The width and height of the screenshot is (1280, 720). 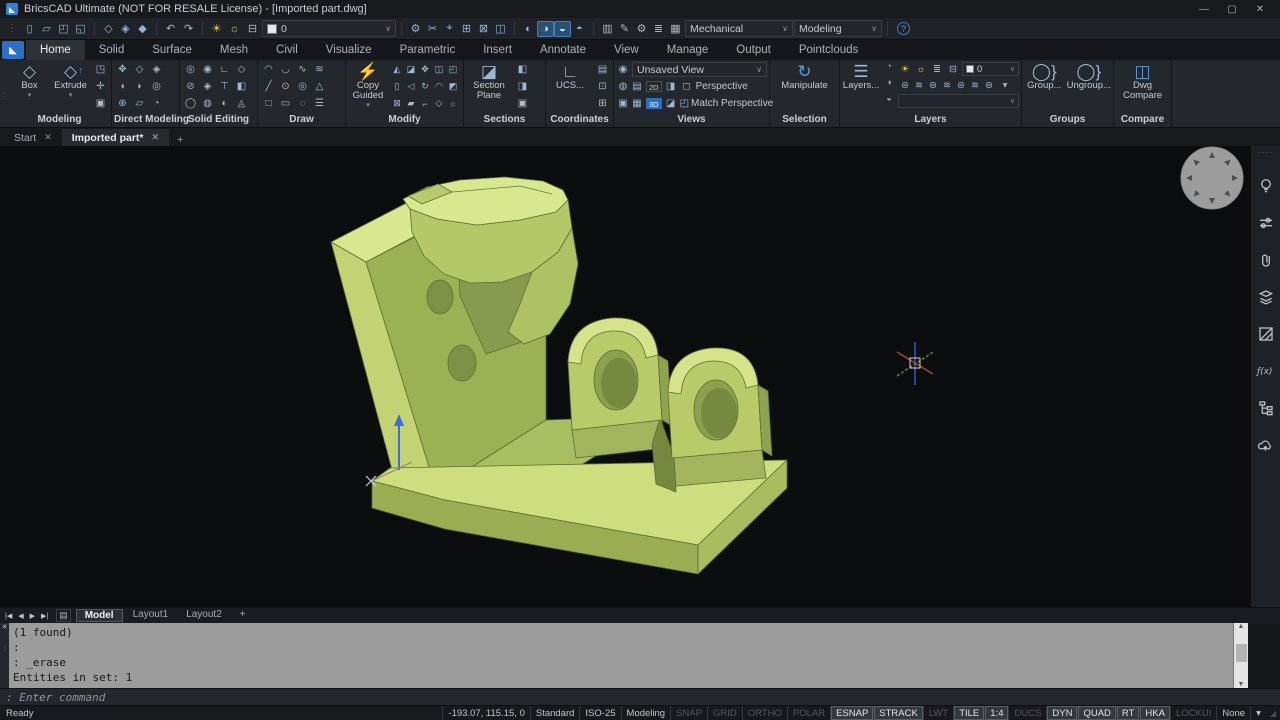 I want to click on draw-tool-icon: ≋, so click(x=319, y=69).